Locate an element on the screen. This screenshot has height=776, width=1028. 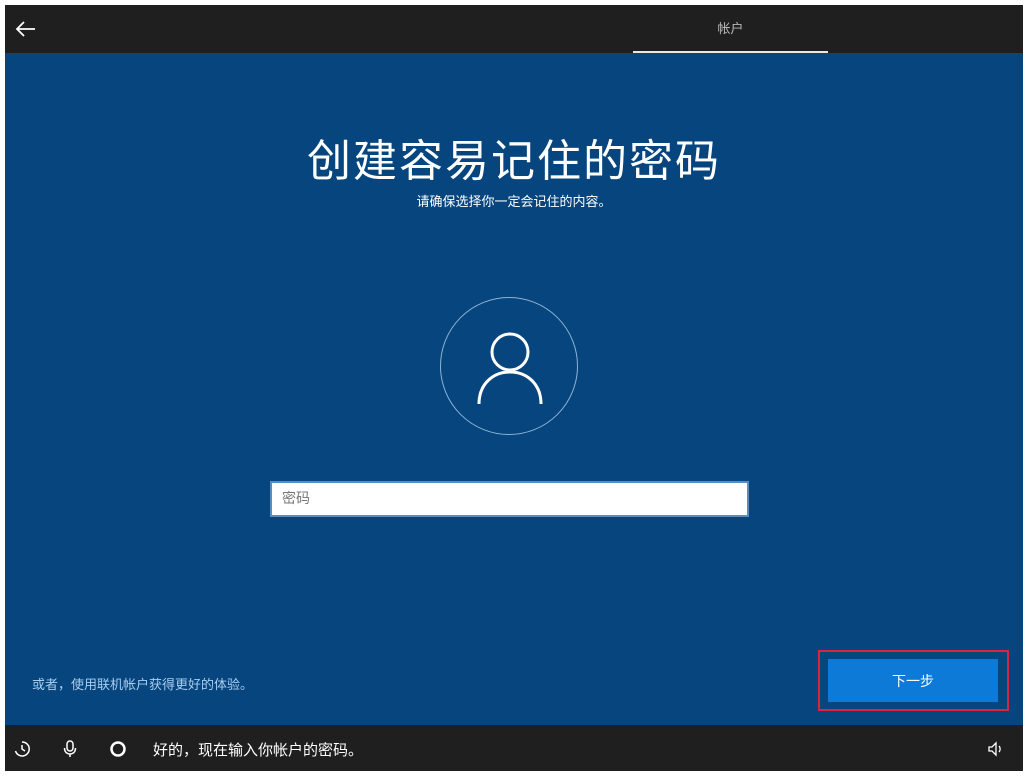
back-button is located at coordinates (26, 29).